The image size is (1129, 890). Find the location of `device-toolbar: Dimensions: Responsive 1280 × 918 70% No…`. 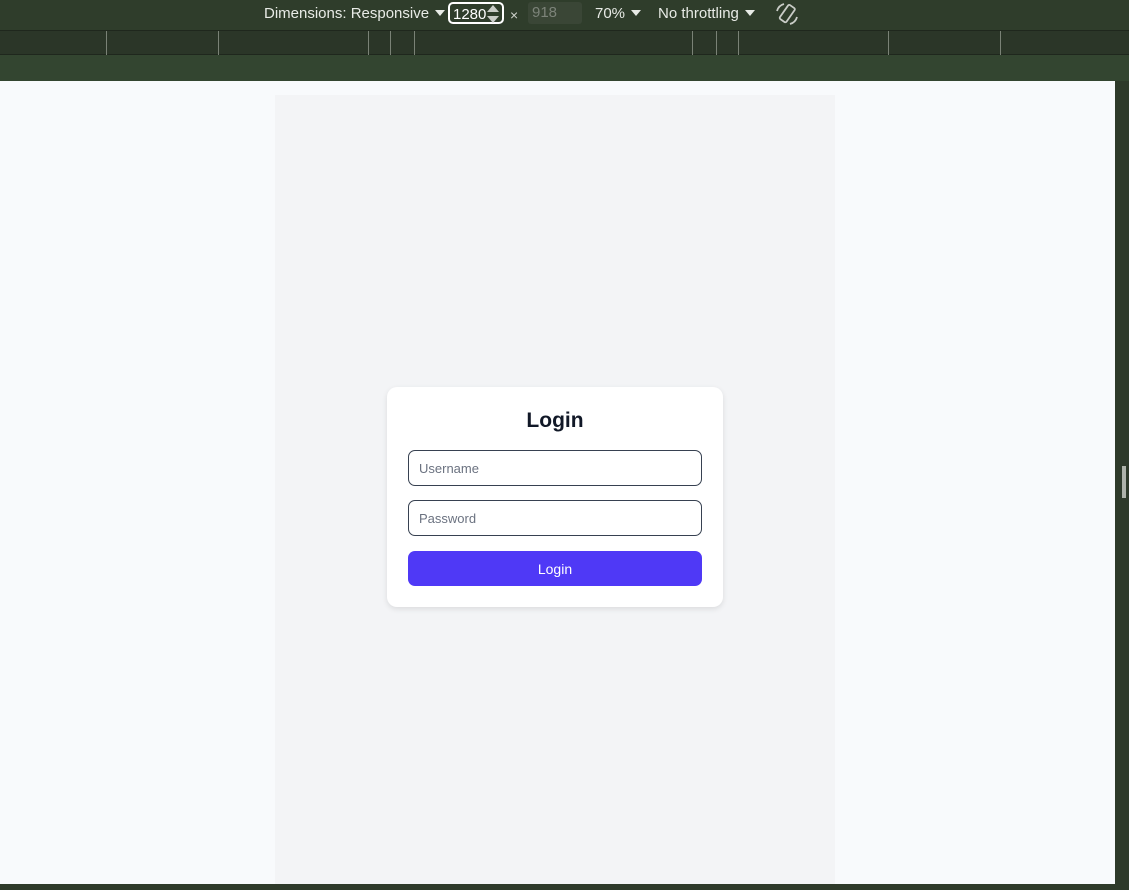

device-toolbar: Dimensions: Responsive 1280 × 918 70% No… is located at coordinates (564, 15).